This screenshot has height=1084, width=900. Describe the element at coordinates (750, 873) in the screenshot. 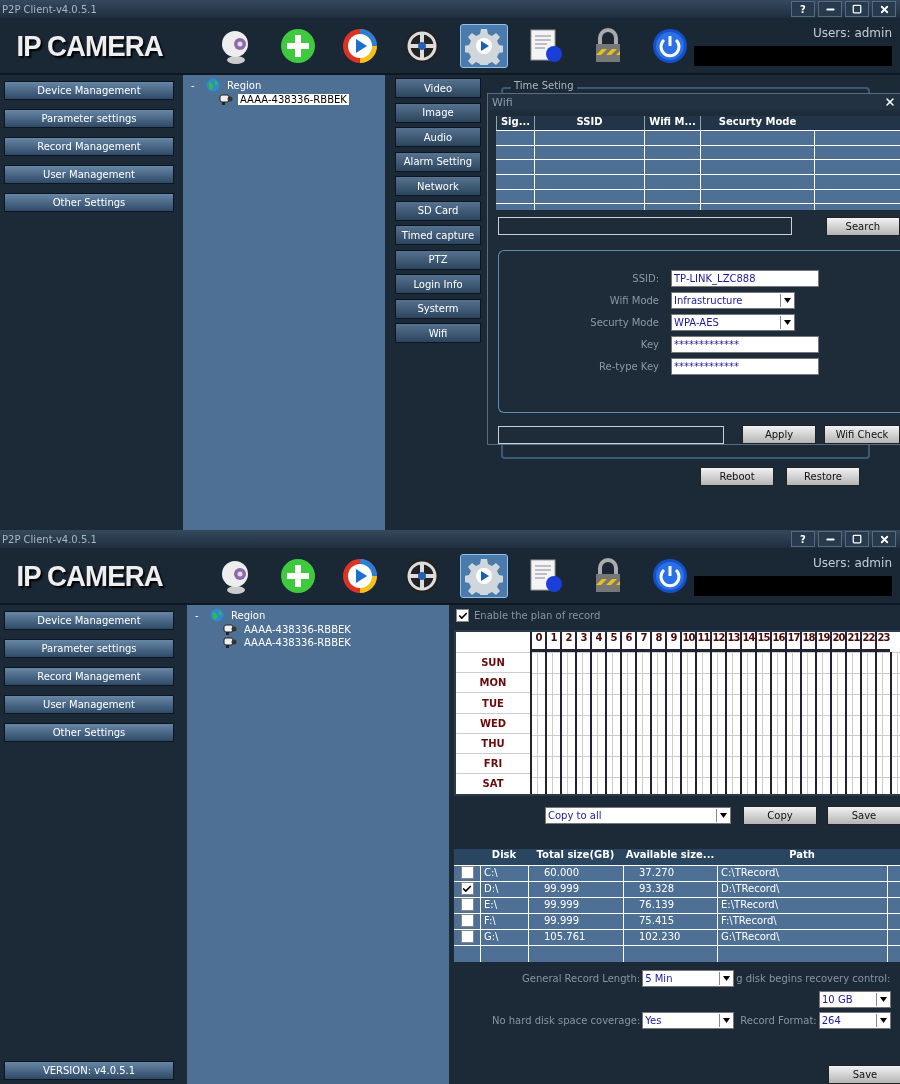

I see `table-cell-text: C:\TRecord\` at that location.